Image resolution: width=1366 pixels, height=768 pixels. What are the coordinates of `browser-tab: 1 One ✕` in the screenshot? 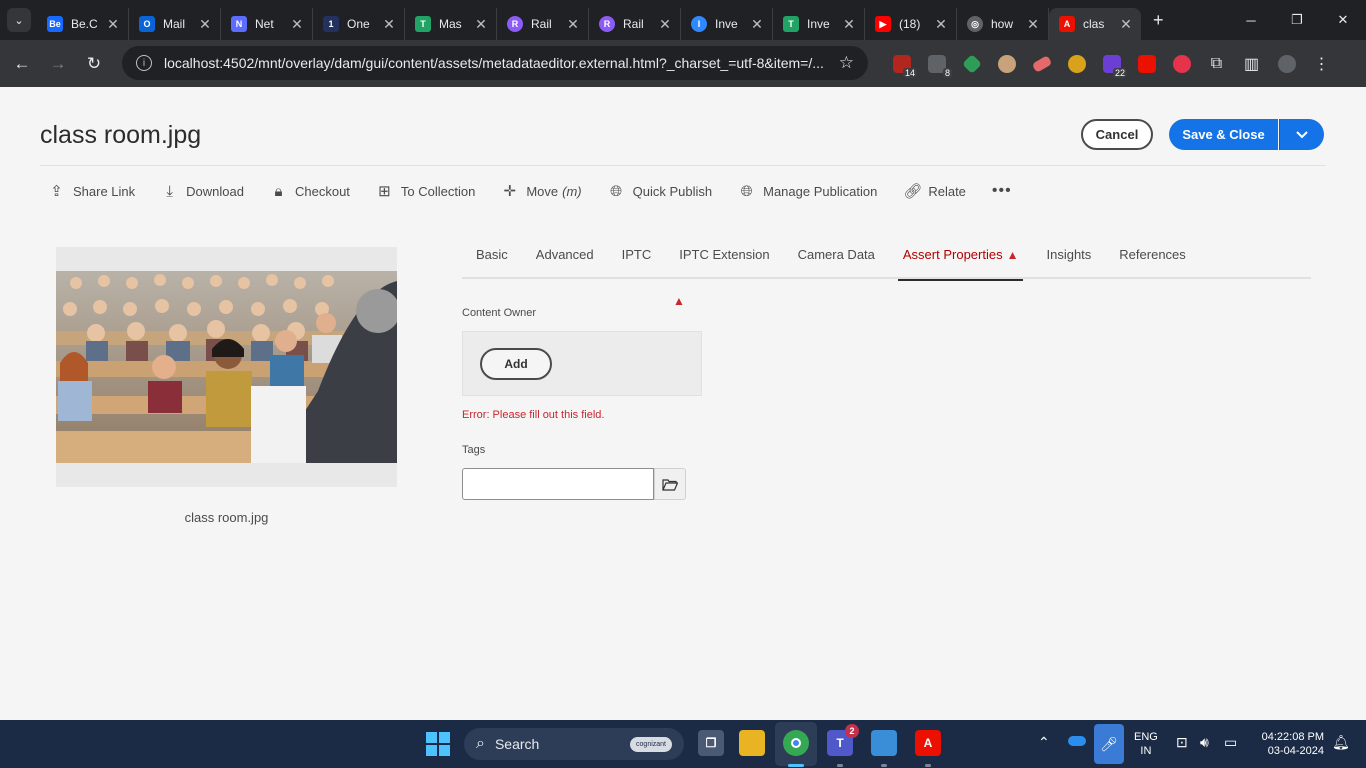 It's located at (359, 24).